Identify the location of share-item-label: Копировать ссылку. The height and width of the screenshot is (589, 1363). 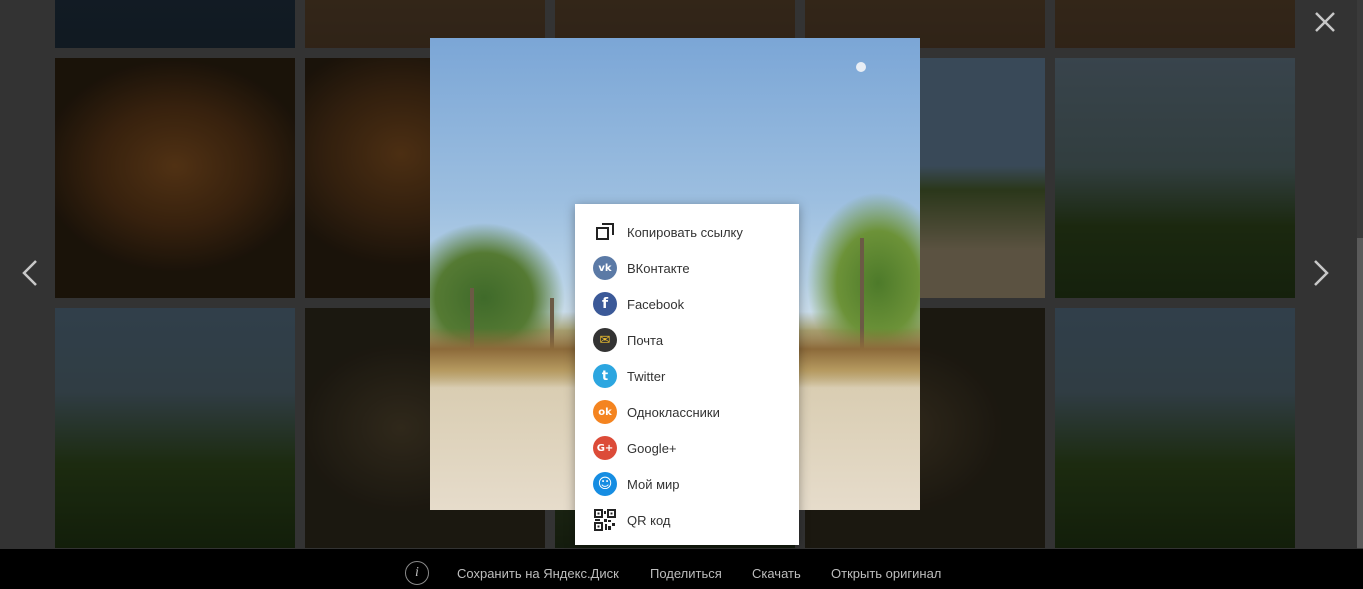
(685, 232).